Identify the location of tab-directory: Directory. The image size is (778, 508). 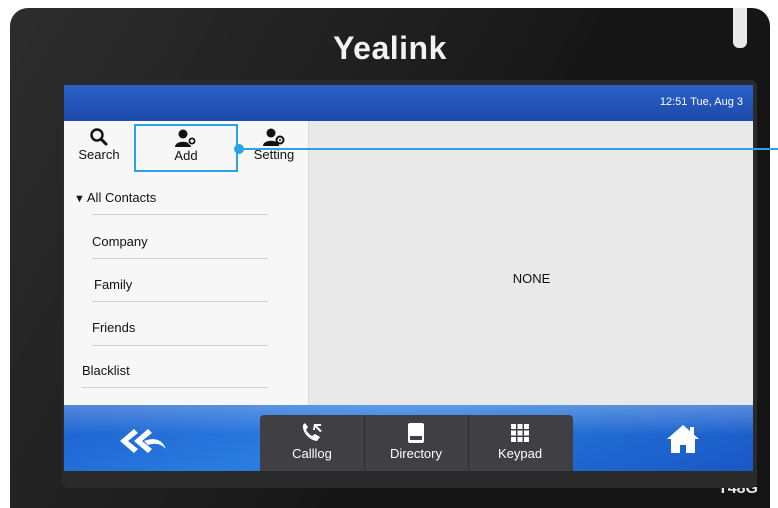
(416, 443).